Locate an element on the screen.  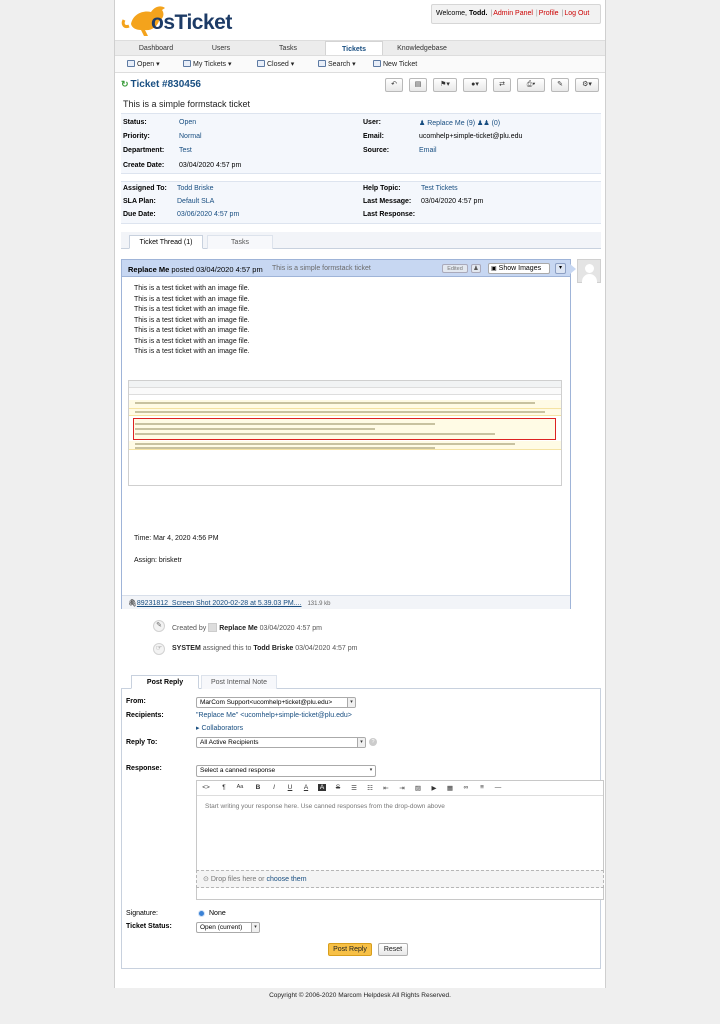
help-topic-value: Test Tickets is located at coordinates (439, 188).